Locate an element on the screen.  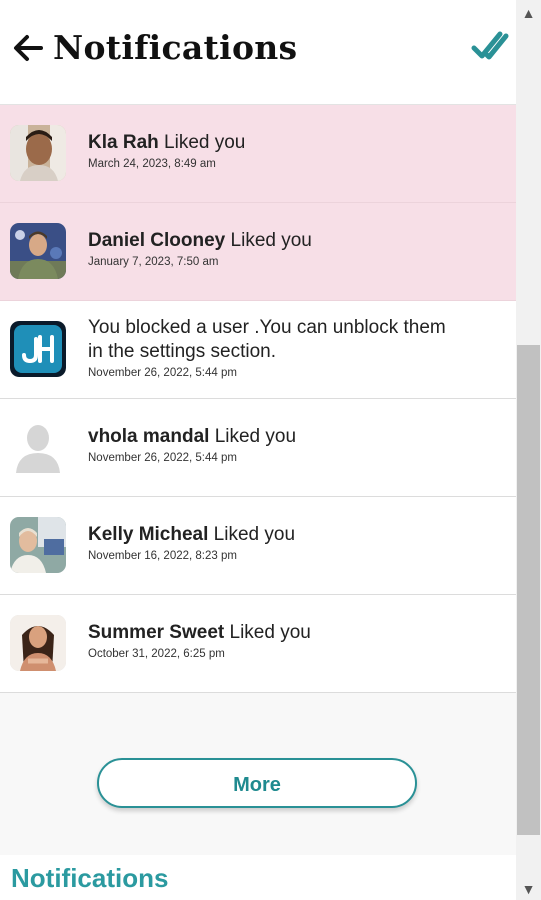
notification-text: Kla Rah Liked you is located at coordinates (298, 143).